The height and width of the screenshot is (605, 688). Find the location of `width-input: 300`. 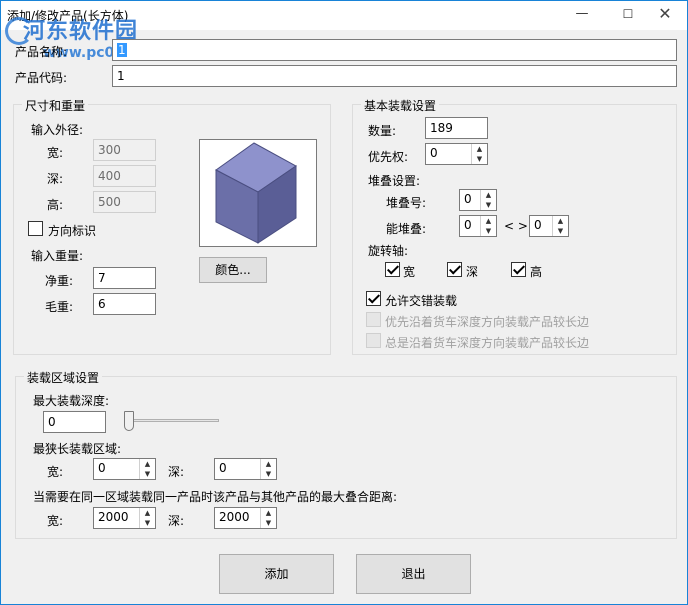

width-input: 300 is located at coordinates (124, 150).